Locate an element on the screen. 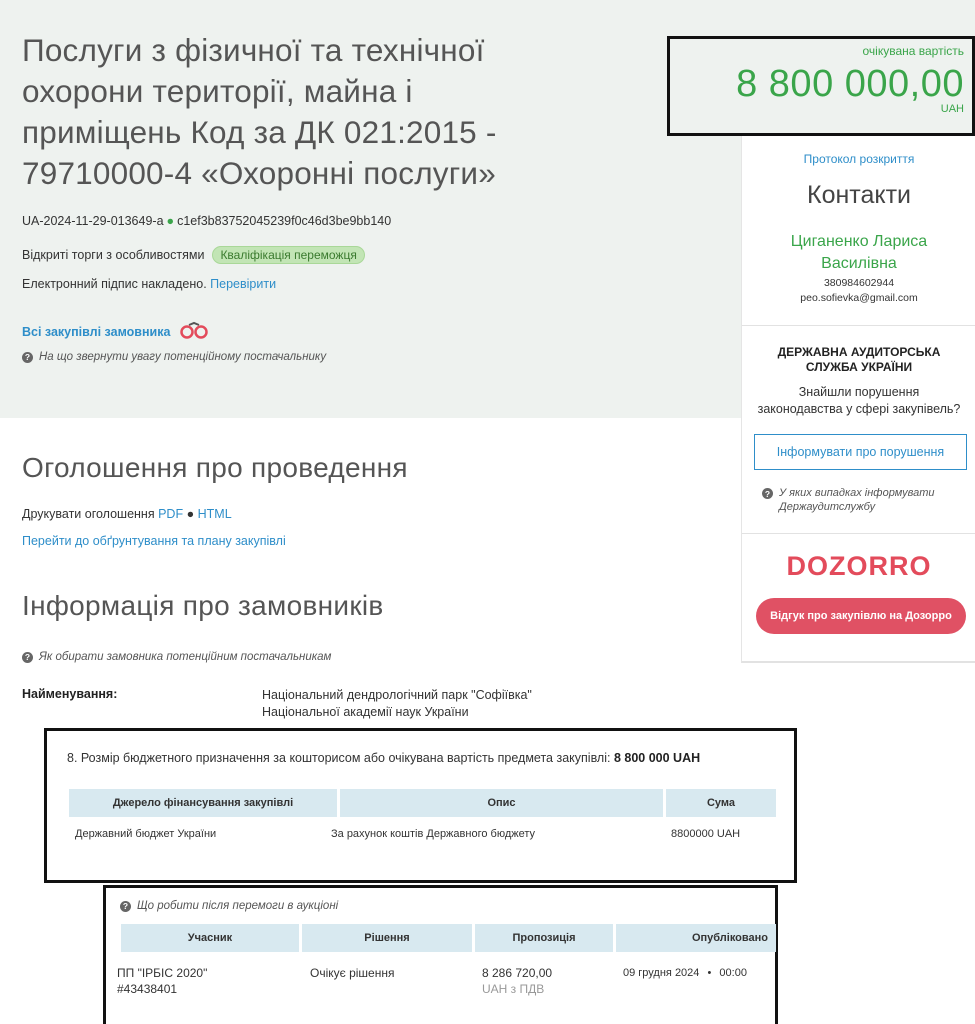 The width and height of the screenshot is (975, 1024). protocol-link: Протокол розкриття is located at coordinates (858, 159).